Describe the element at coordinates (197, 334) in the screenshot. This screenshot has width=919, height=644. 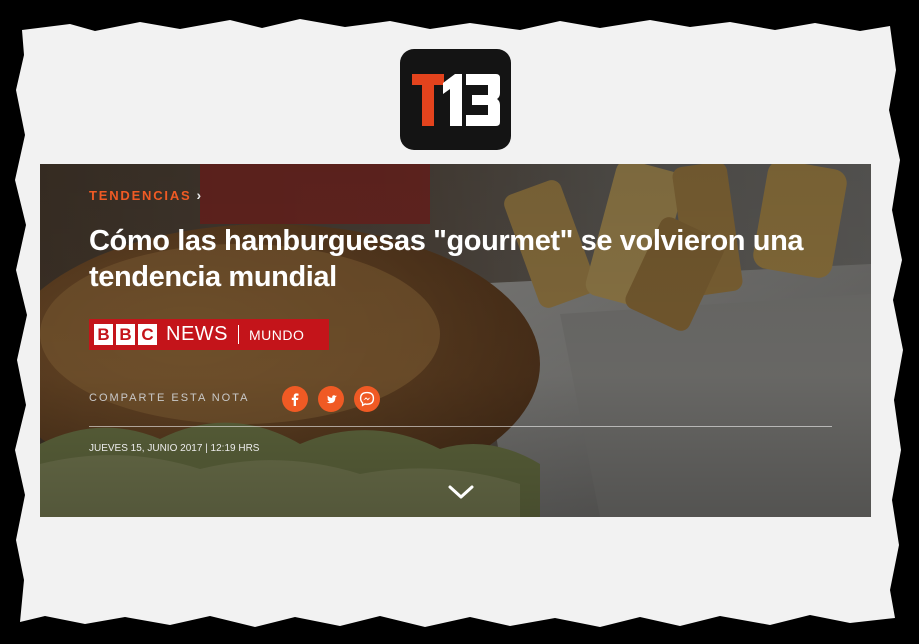
I see `bbc-news-text: NEWS` at that location.